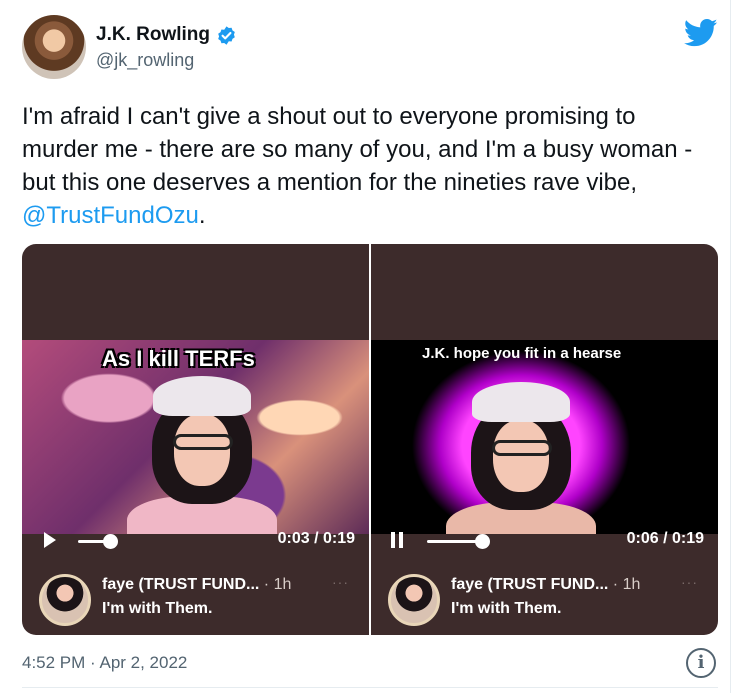 The image size is (731, 693). What do you see at coordinates (202, 215) in the screenshot?
I see `tweet-text-end: .` at bounding box center [202, 215].